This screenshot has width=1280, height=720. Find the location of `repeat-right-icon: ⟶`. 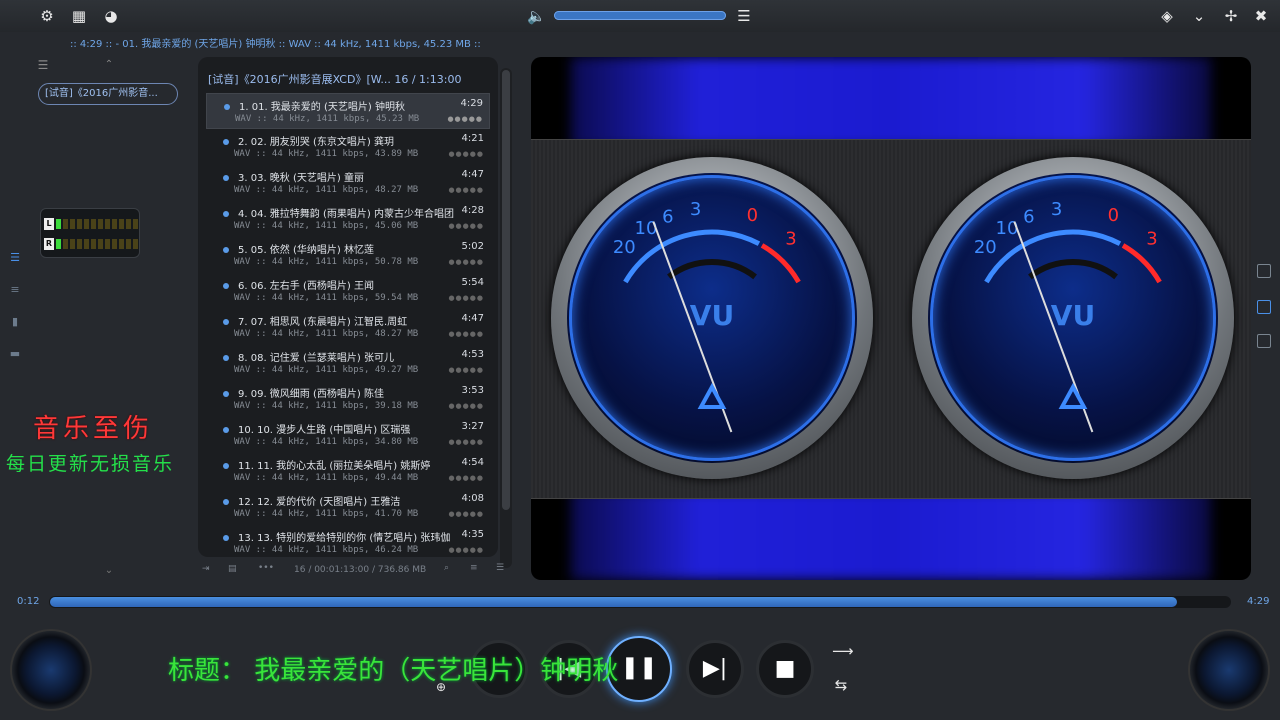

repeat-right-icon: ⟶ is located at coordinates (843, 651).